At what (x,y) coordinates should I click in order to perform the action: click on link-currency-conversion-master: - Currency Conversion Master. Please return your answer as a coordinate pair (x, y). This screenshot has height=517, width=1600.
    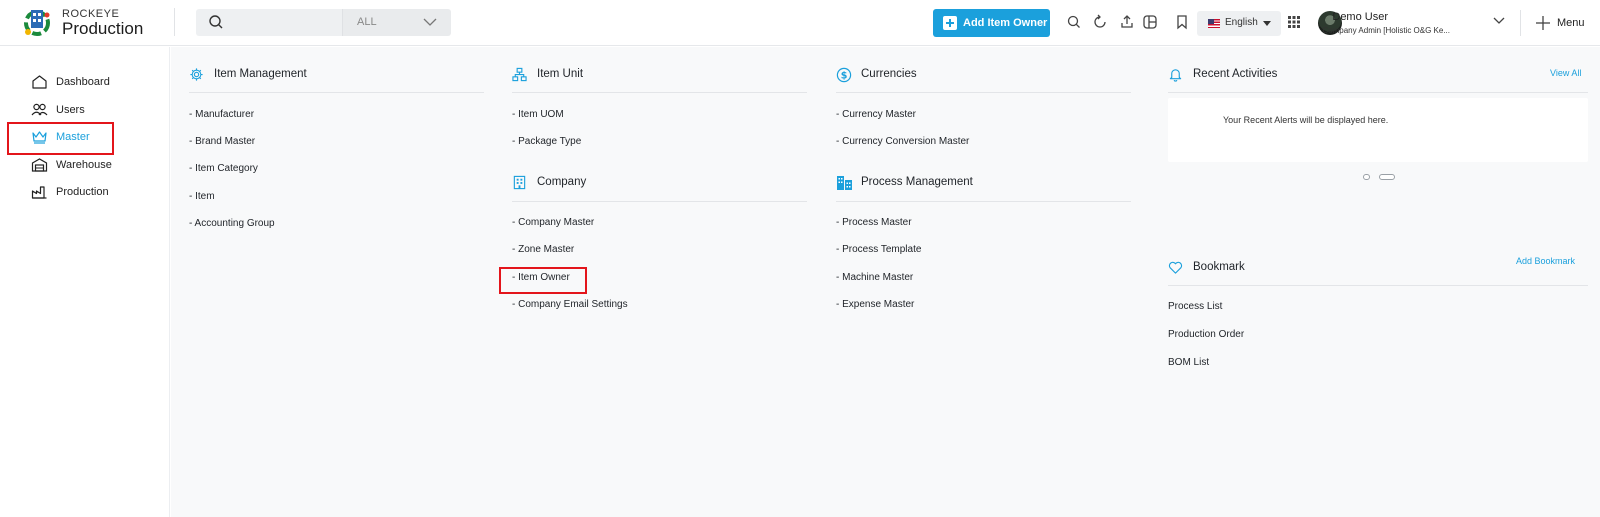
    Looking at the image, I should click on (902, 141).